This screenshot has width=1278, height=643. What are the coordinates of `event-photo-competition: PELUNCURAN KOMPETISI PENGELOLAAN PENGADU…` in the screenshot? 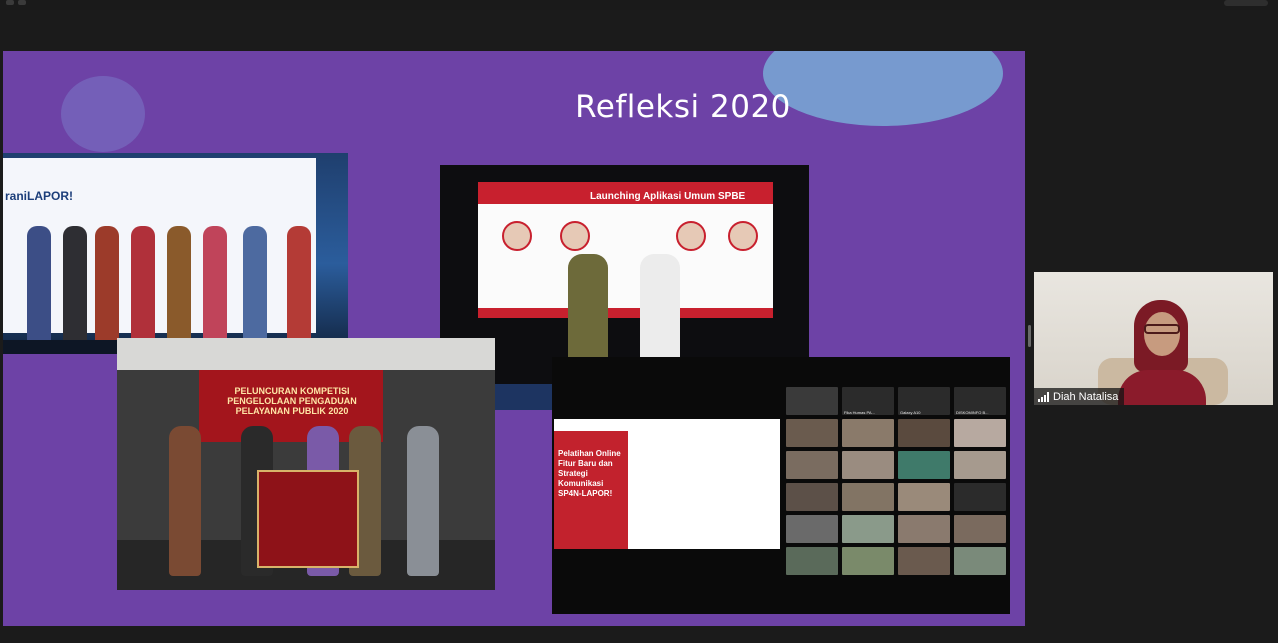 It's located at (306, 464).